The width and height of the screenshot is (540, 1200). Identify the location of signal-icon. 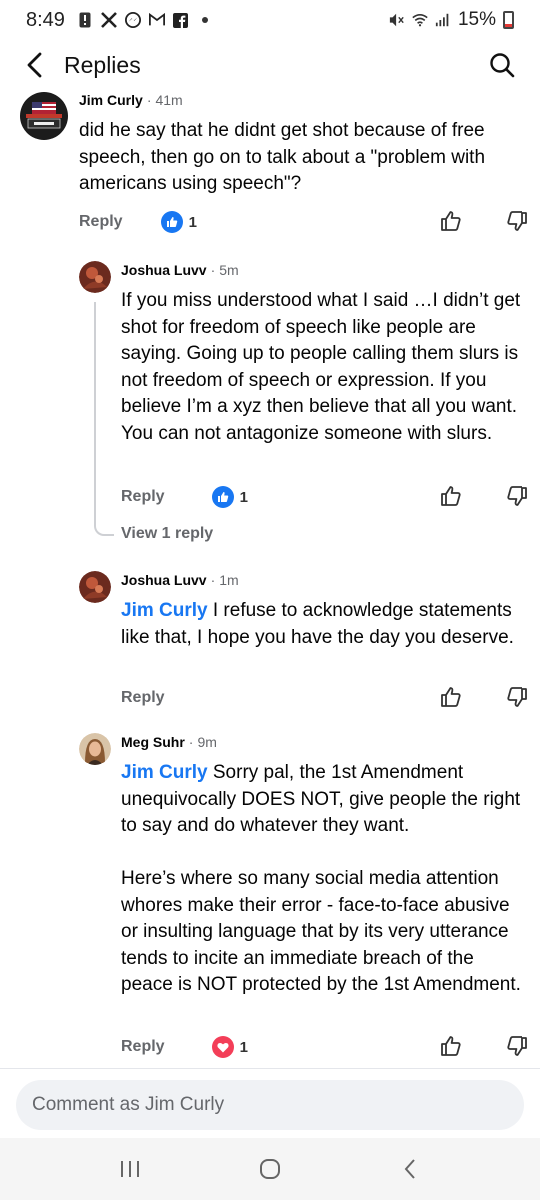
(443, 20).